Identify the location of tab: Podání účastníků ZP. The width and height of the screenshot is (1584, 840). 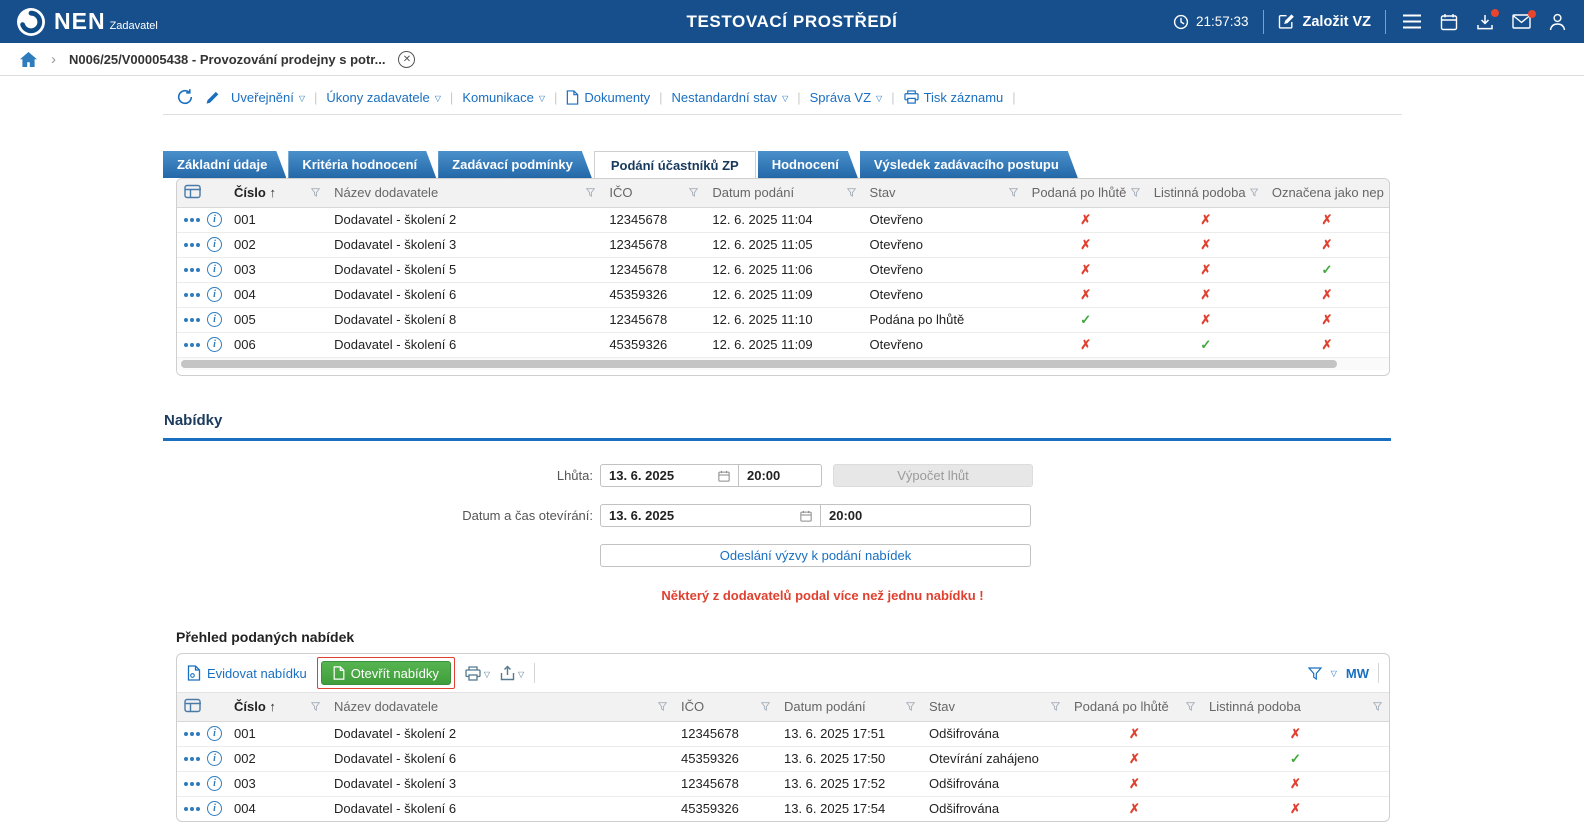
(674, 164).